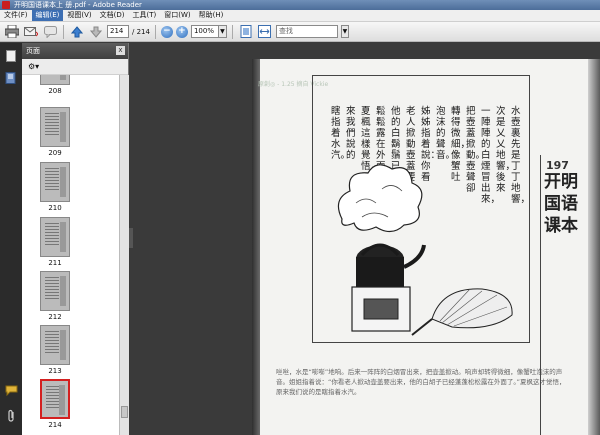 This screenshot has width=600, height=435. Describe the element at coordinates (341, 133) in the screenshot. I see `text-column: 瞎指着水汽。` at that location.